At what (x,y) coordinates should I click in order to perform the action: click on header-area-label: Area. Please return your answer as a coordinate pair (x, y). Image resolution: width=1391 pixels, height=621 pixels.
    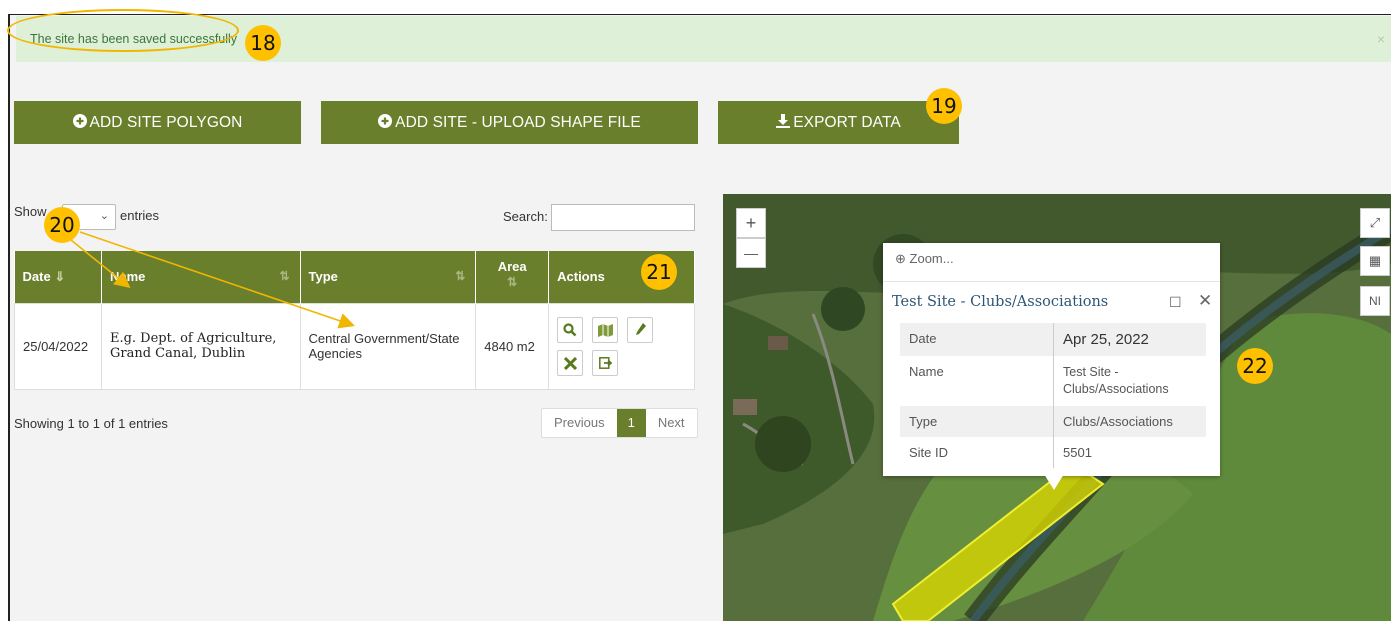
    Looking at the image, I should click on (512, 266).